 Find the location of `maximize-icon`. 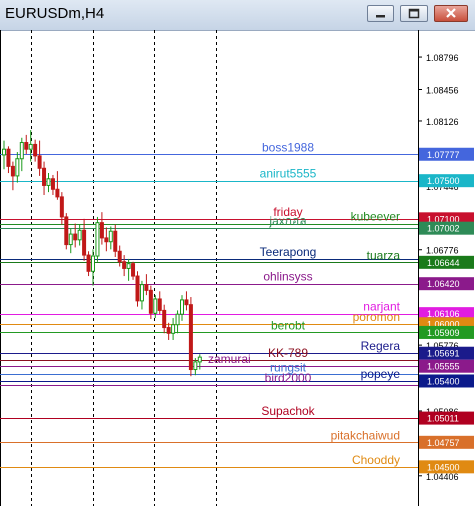

maximize-icon is located at coordinates (414, 13).